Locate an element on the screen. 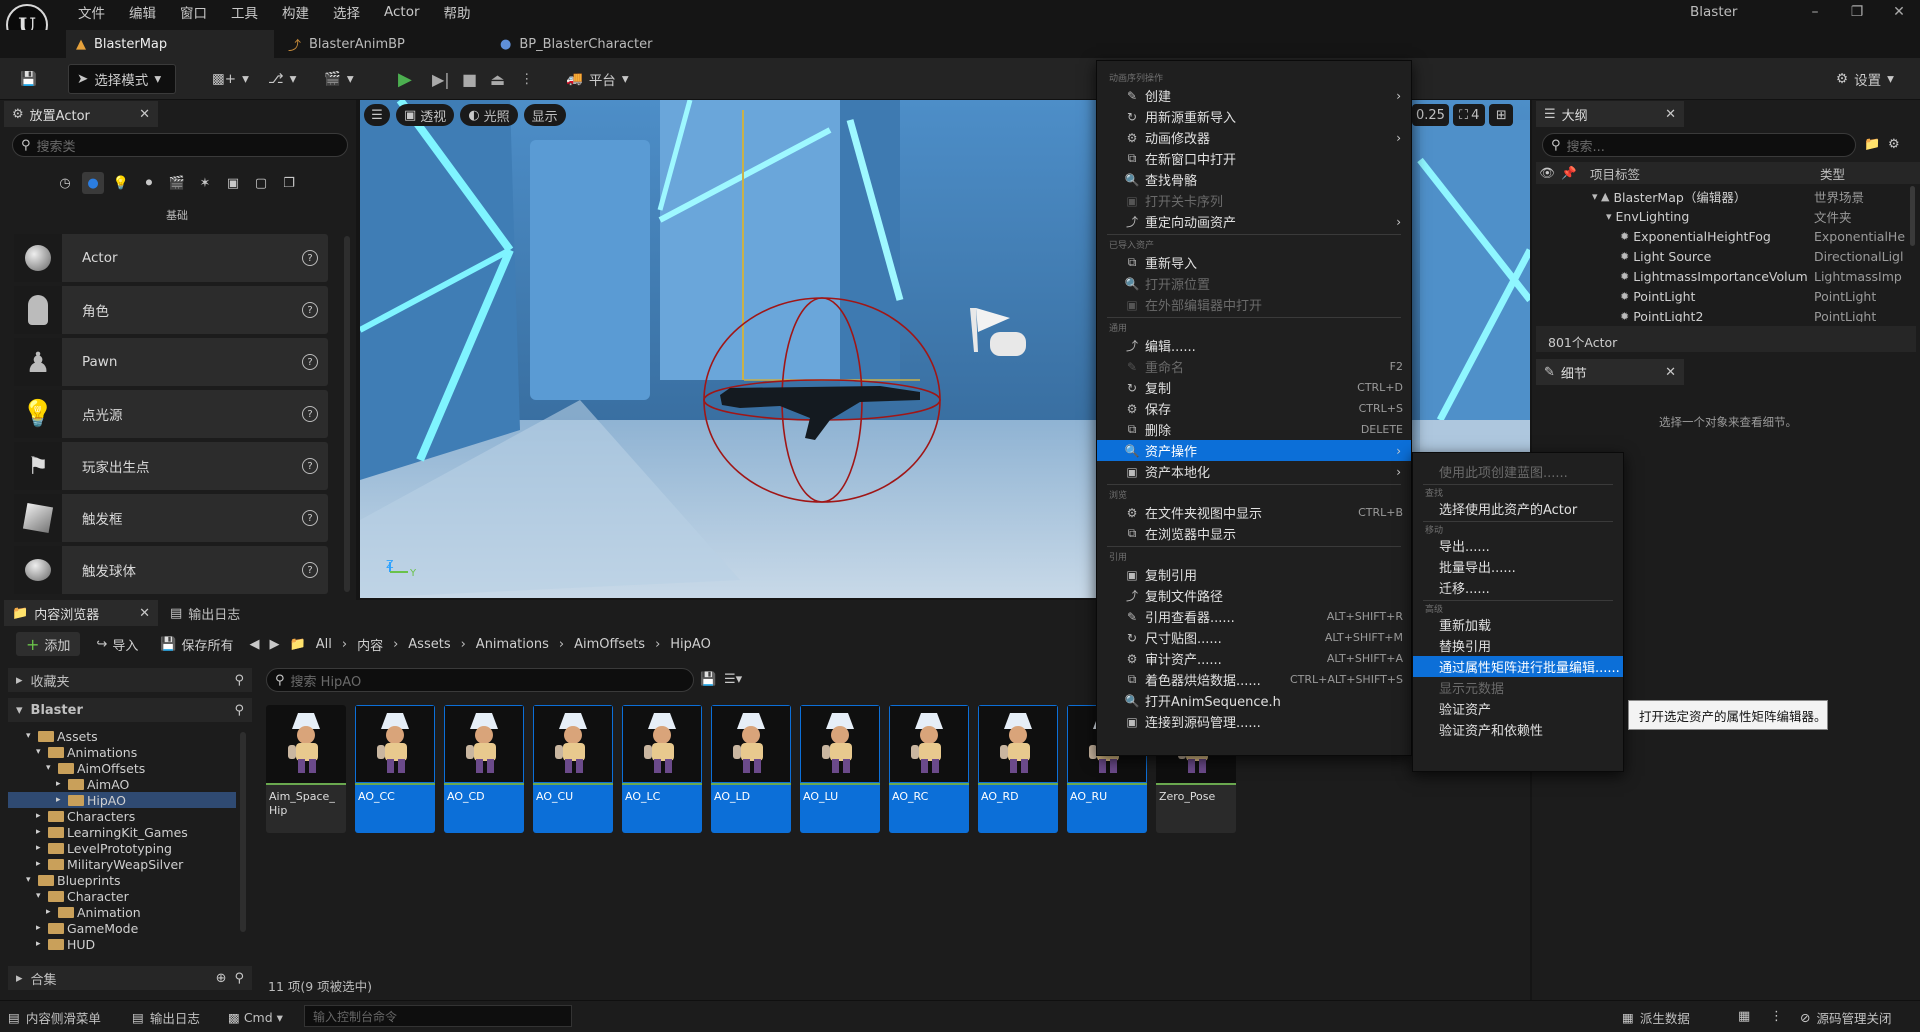  asset-tile: AO_LU is located at coordinates (840, 769).